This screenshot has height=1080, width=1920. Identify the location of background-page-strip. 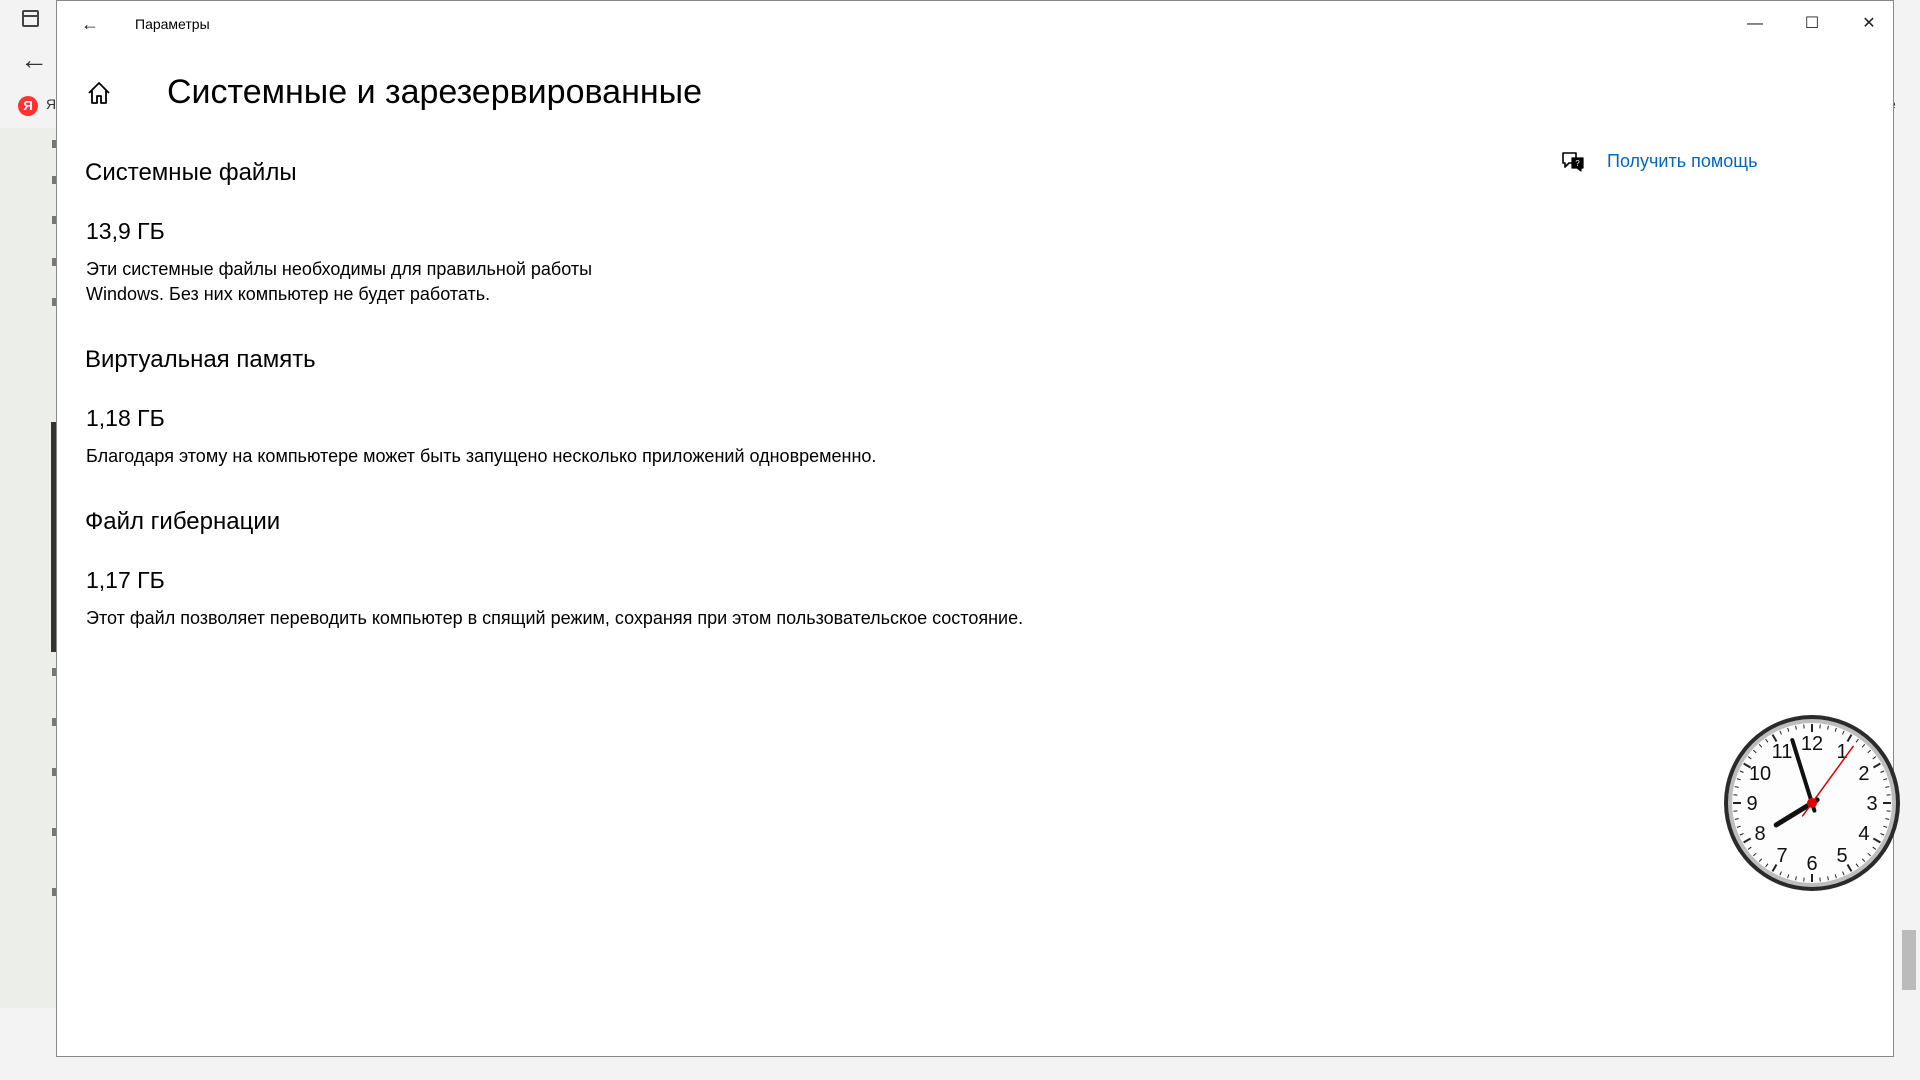
(28, 568).